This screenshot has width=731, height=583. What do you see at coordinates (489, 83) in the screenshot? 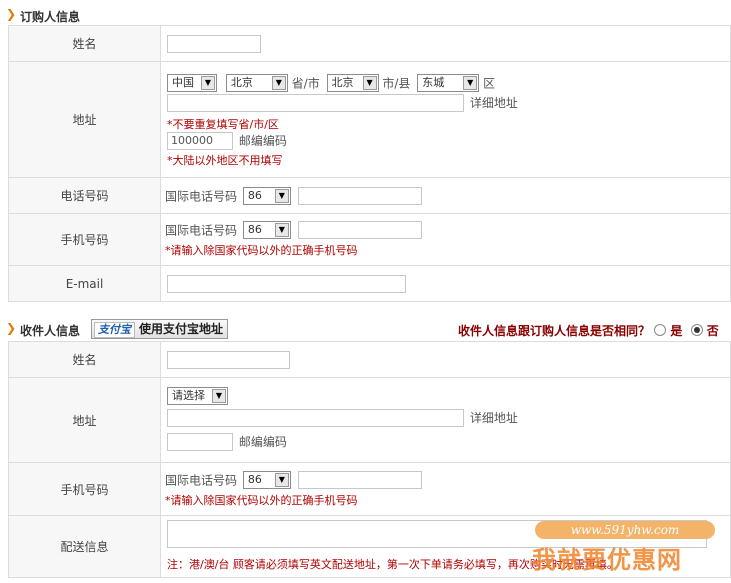
I see `district-suffix: 区` at bounding box center [489, 83].